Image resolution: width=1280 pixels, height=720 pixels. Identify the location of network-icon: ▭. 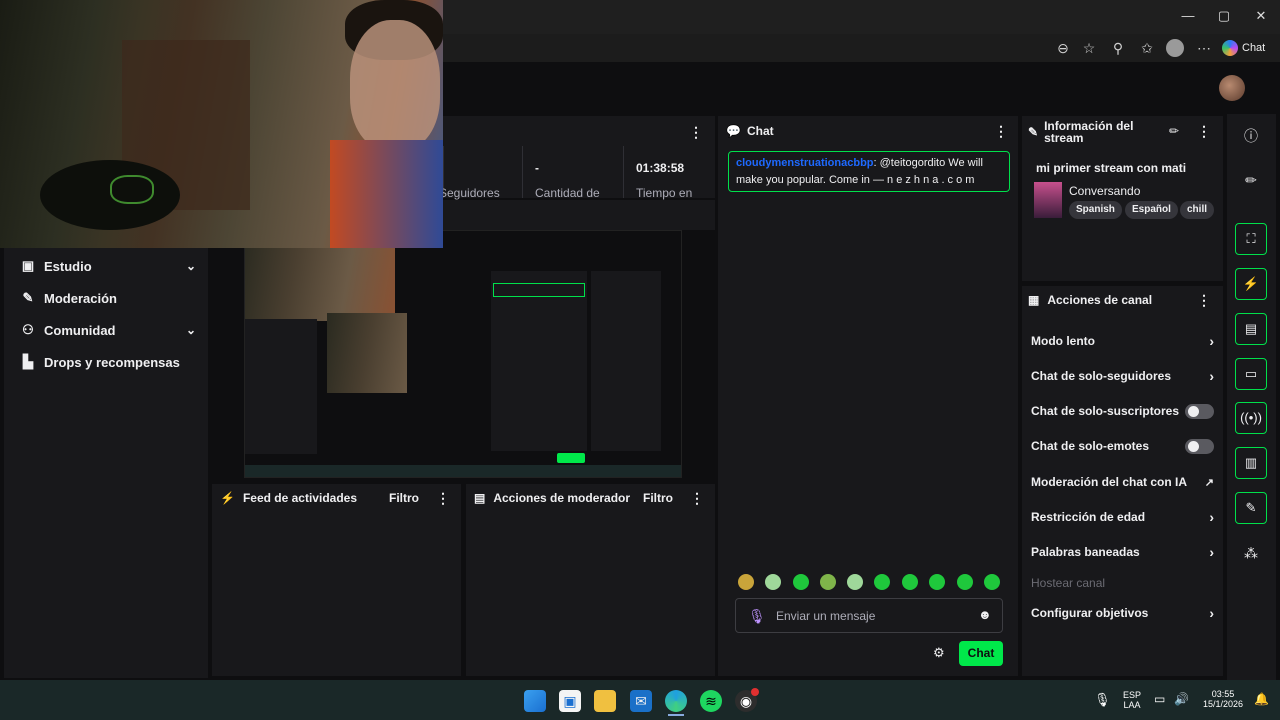
(1159, 699).